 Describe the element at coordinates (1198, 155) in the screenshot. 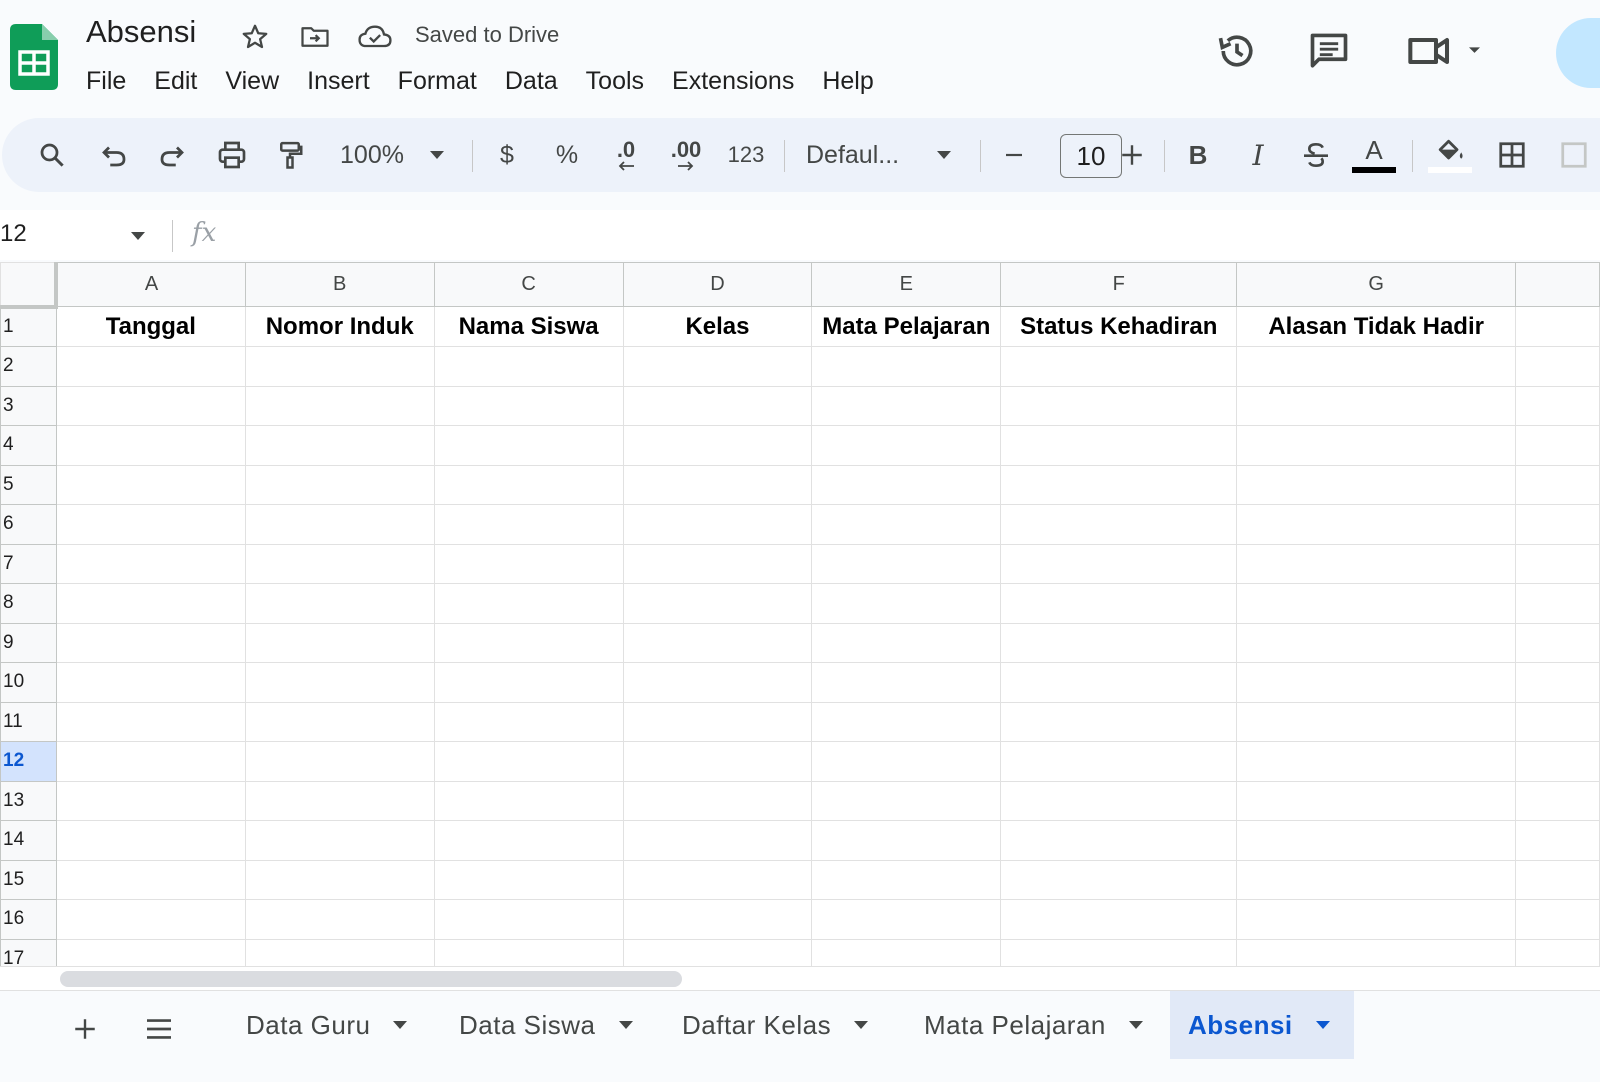

I see `bold-button: B` at that location.